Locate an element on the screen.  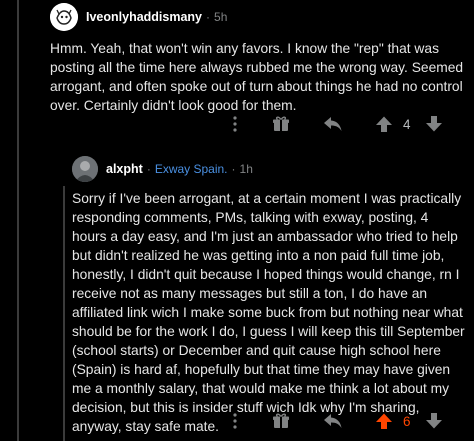
comment-actions: 4 is located at coordinates (334, 124).